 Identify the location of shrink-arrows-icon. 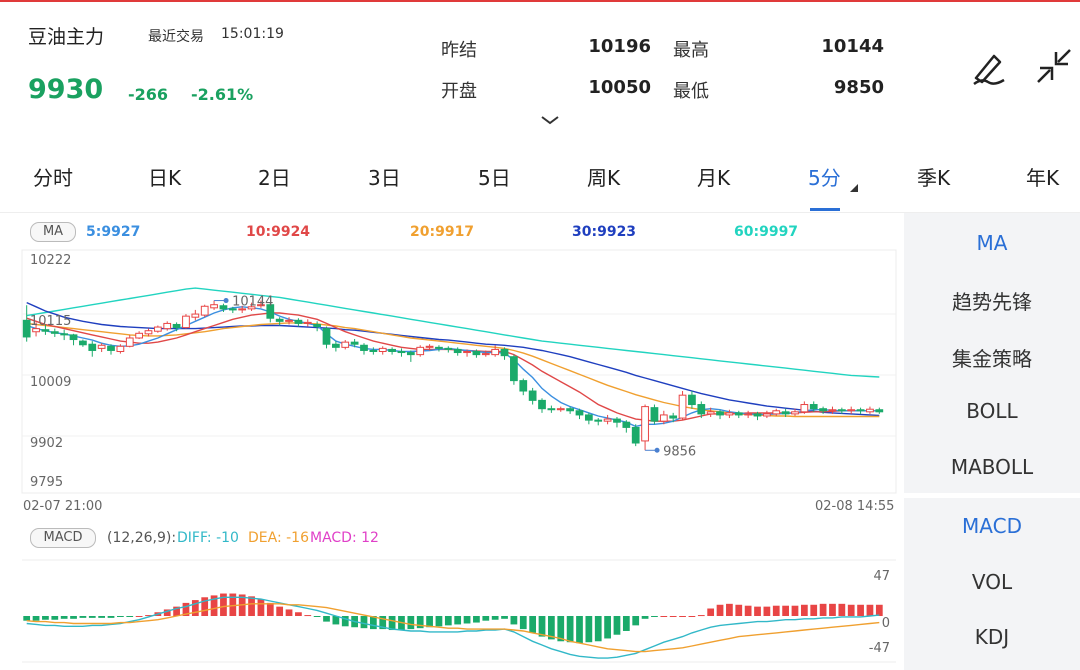
(1054, 66).